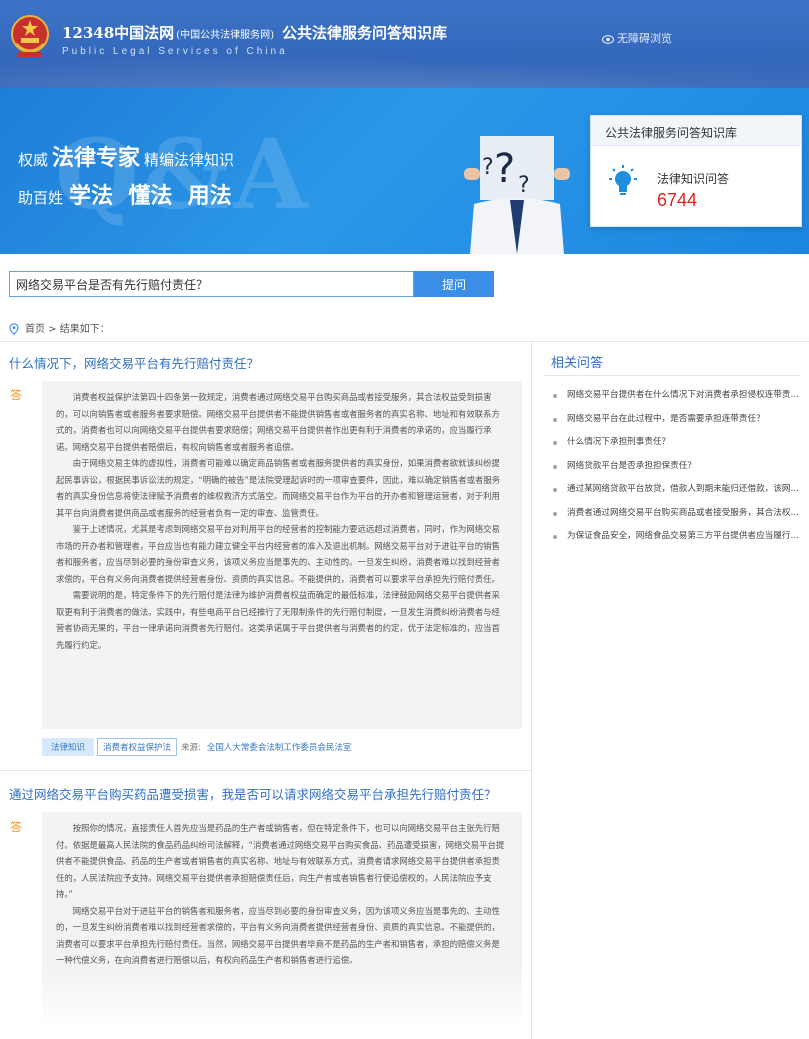 This screenshot has width=809, height=1039. What do you see at coordinates (693, 179) in the screenshot?
I see `stats-label: 法律知识问答` at bounding box center [693, 179].